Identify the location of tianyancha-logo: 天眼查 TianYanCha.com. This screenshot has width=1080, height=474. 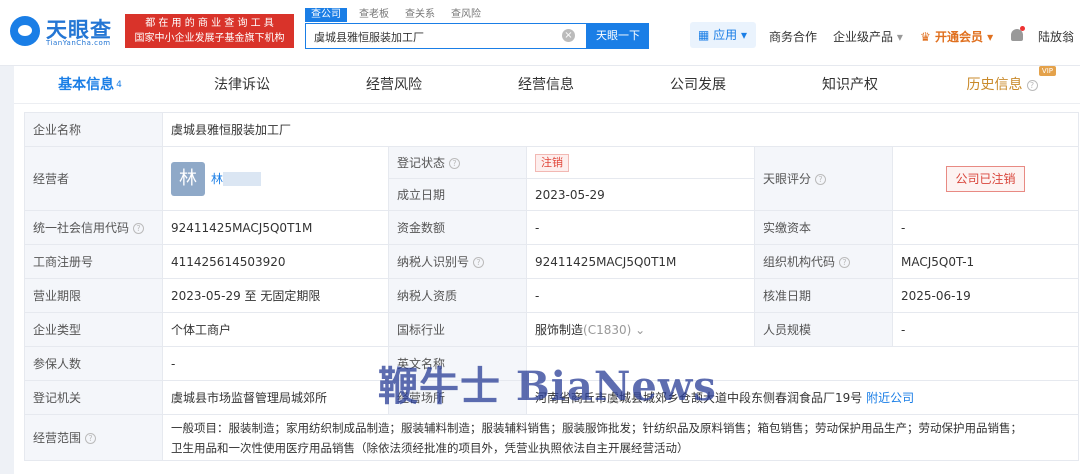
(66, 32).